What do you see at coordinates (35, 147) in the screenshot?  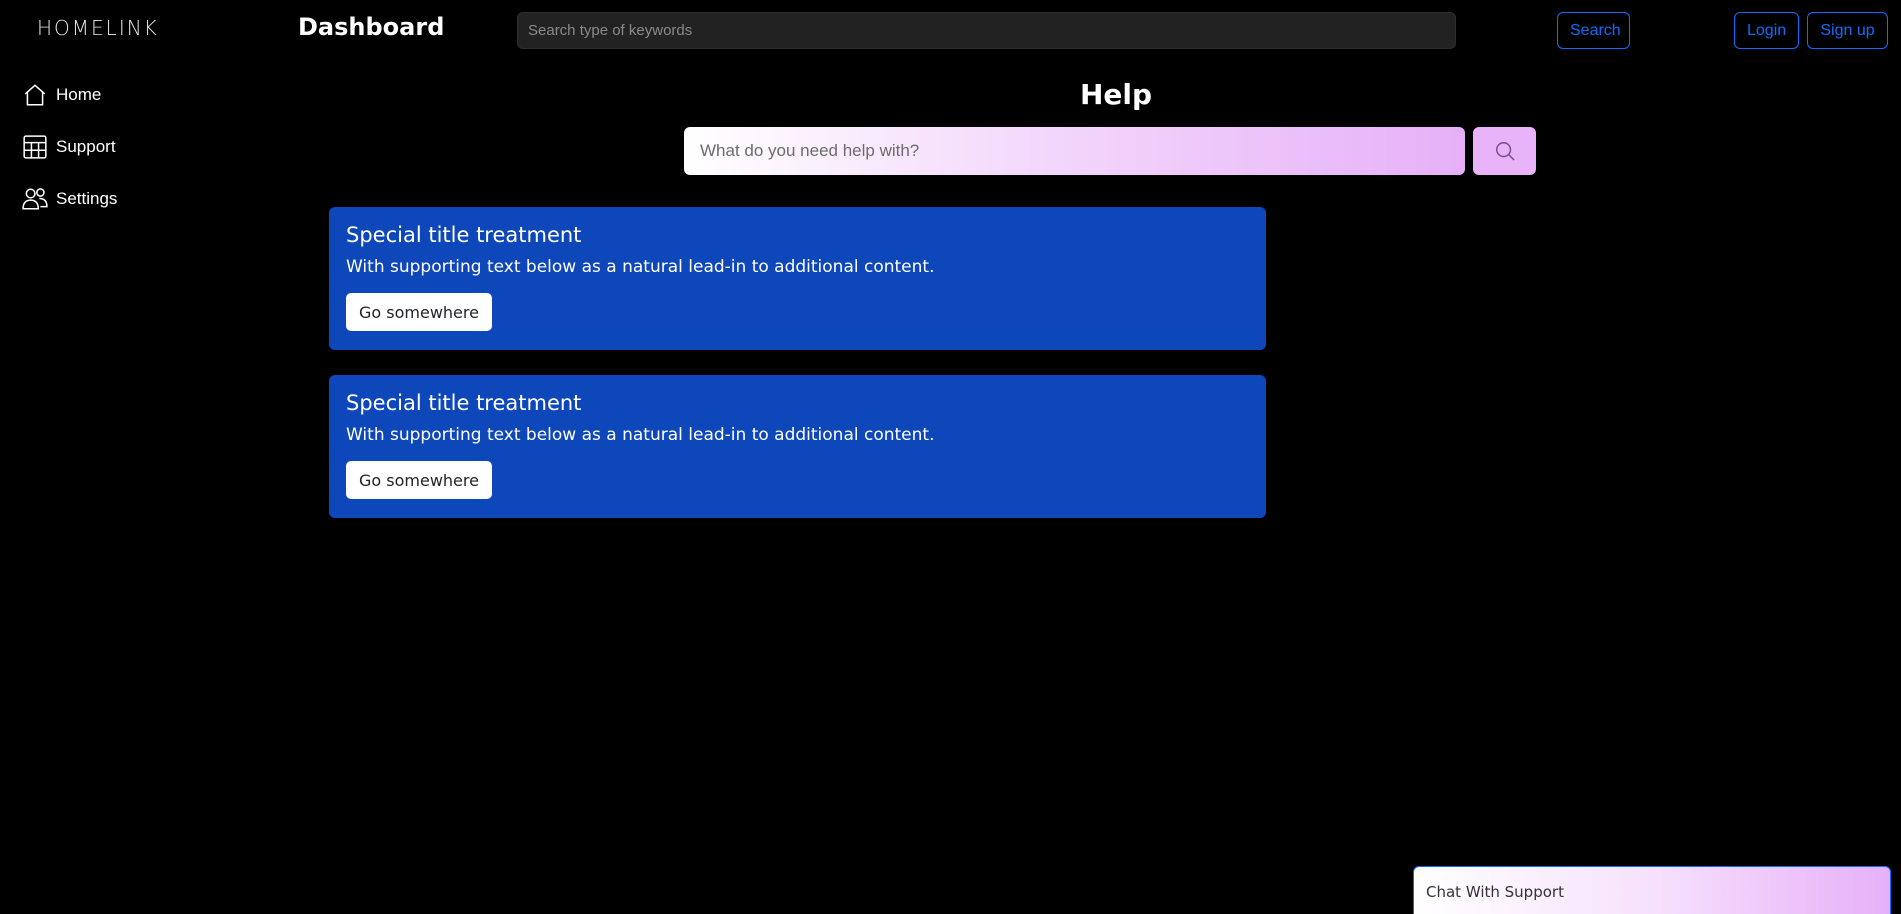 I see `table-icon` at bounding box center [35, 147].